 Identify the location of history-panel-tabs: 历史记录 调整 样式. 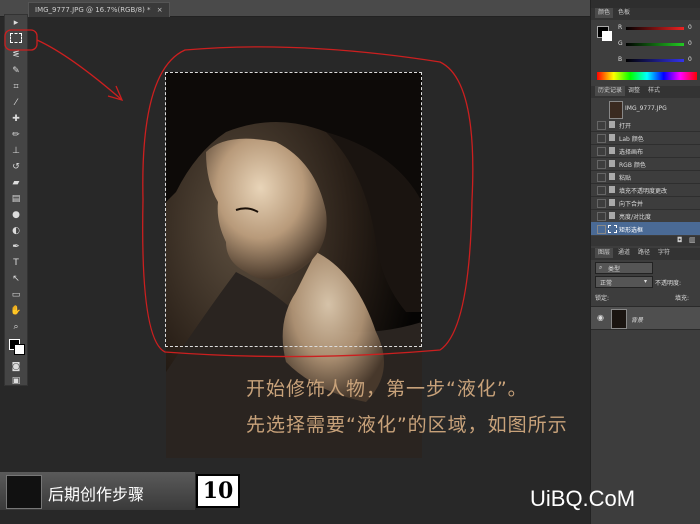
(645, 92).